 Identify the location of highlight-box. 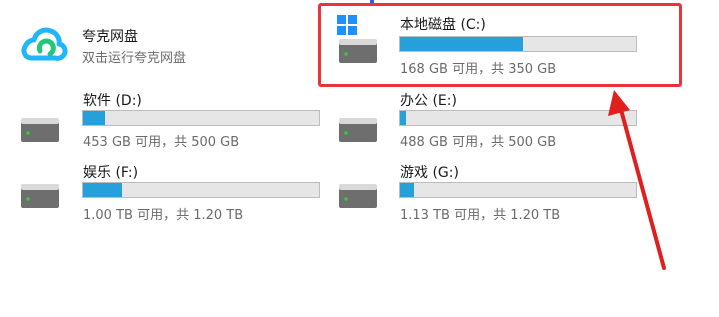
(500, 45).